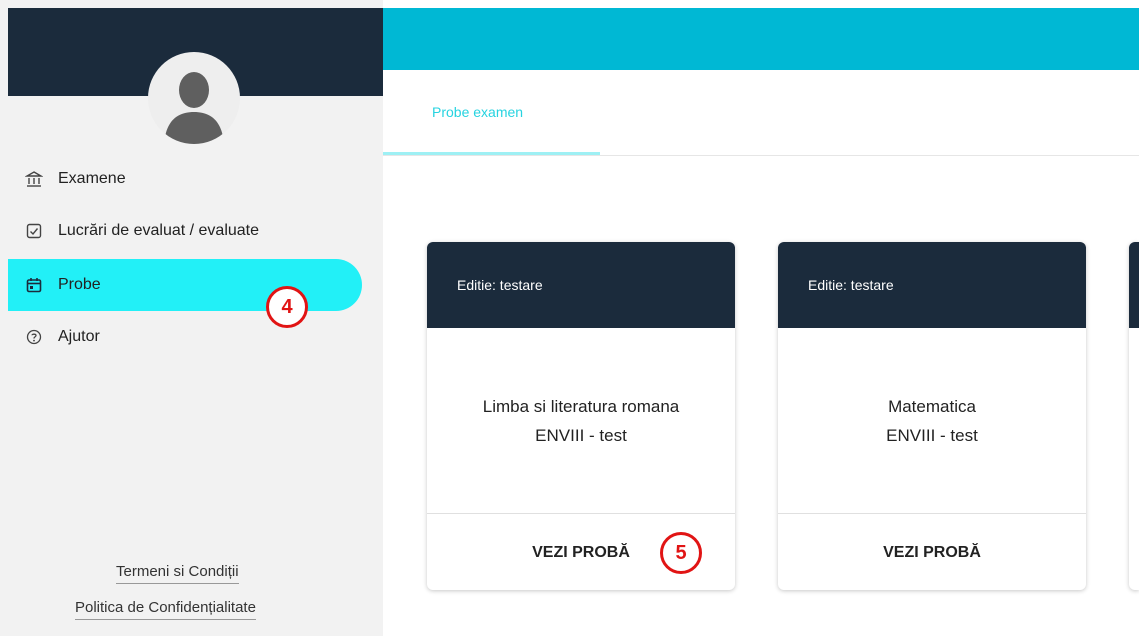 Image resolution: width=1139 pixels, height=636 pixels. Describe the element at coordinates (1134, 285) in the screenshot. I see `card-header` at that location.